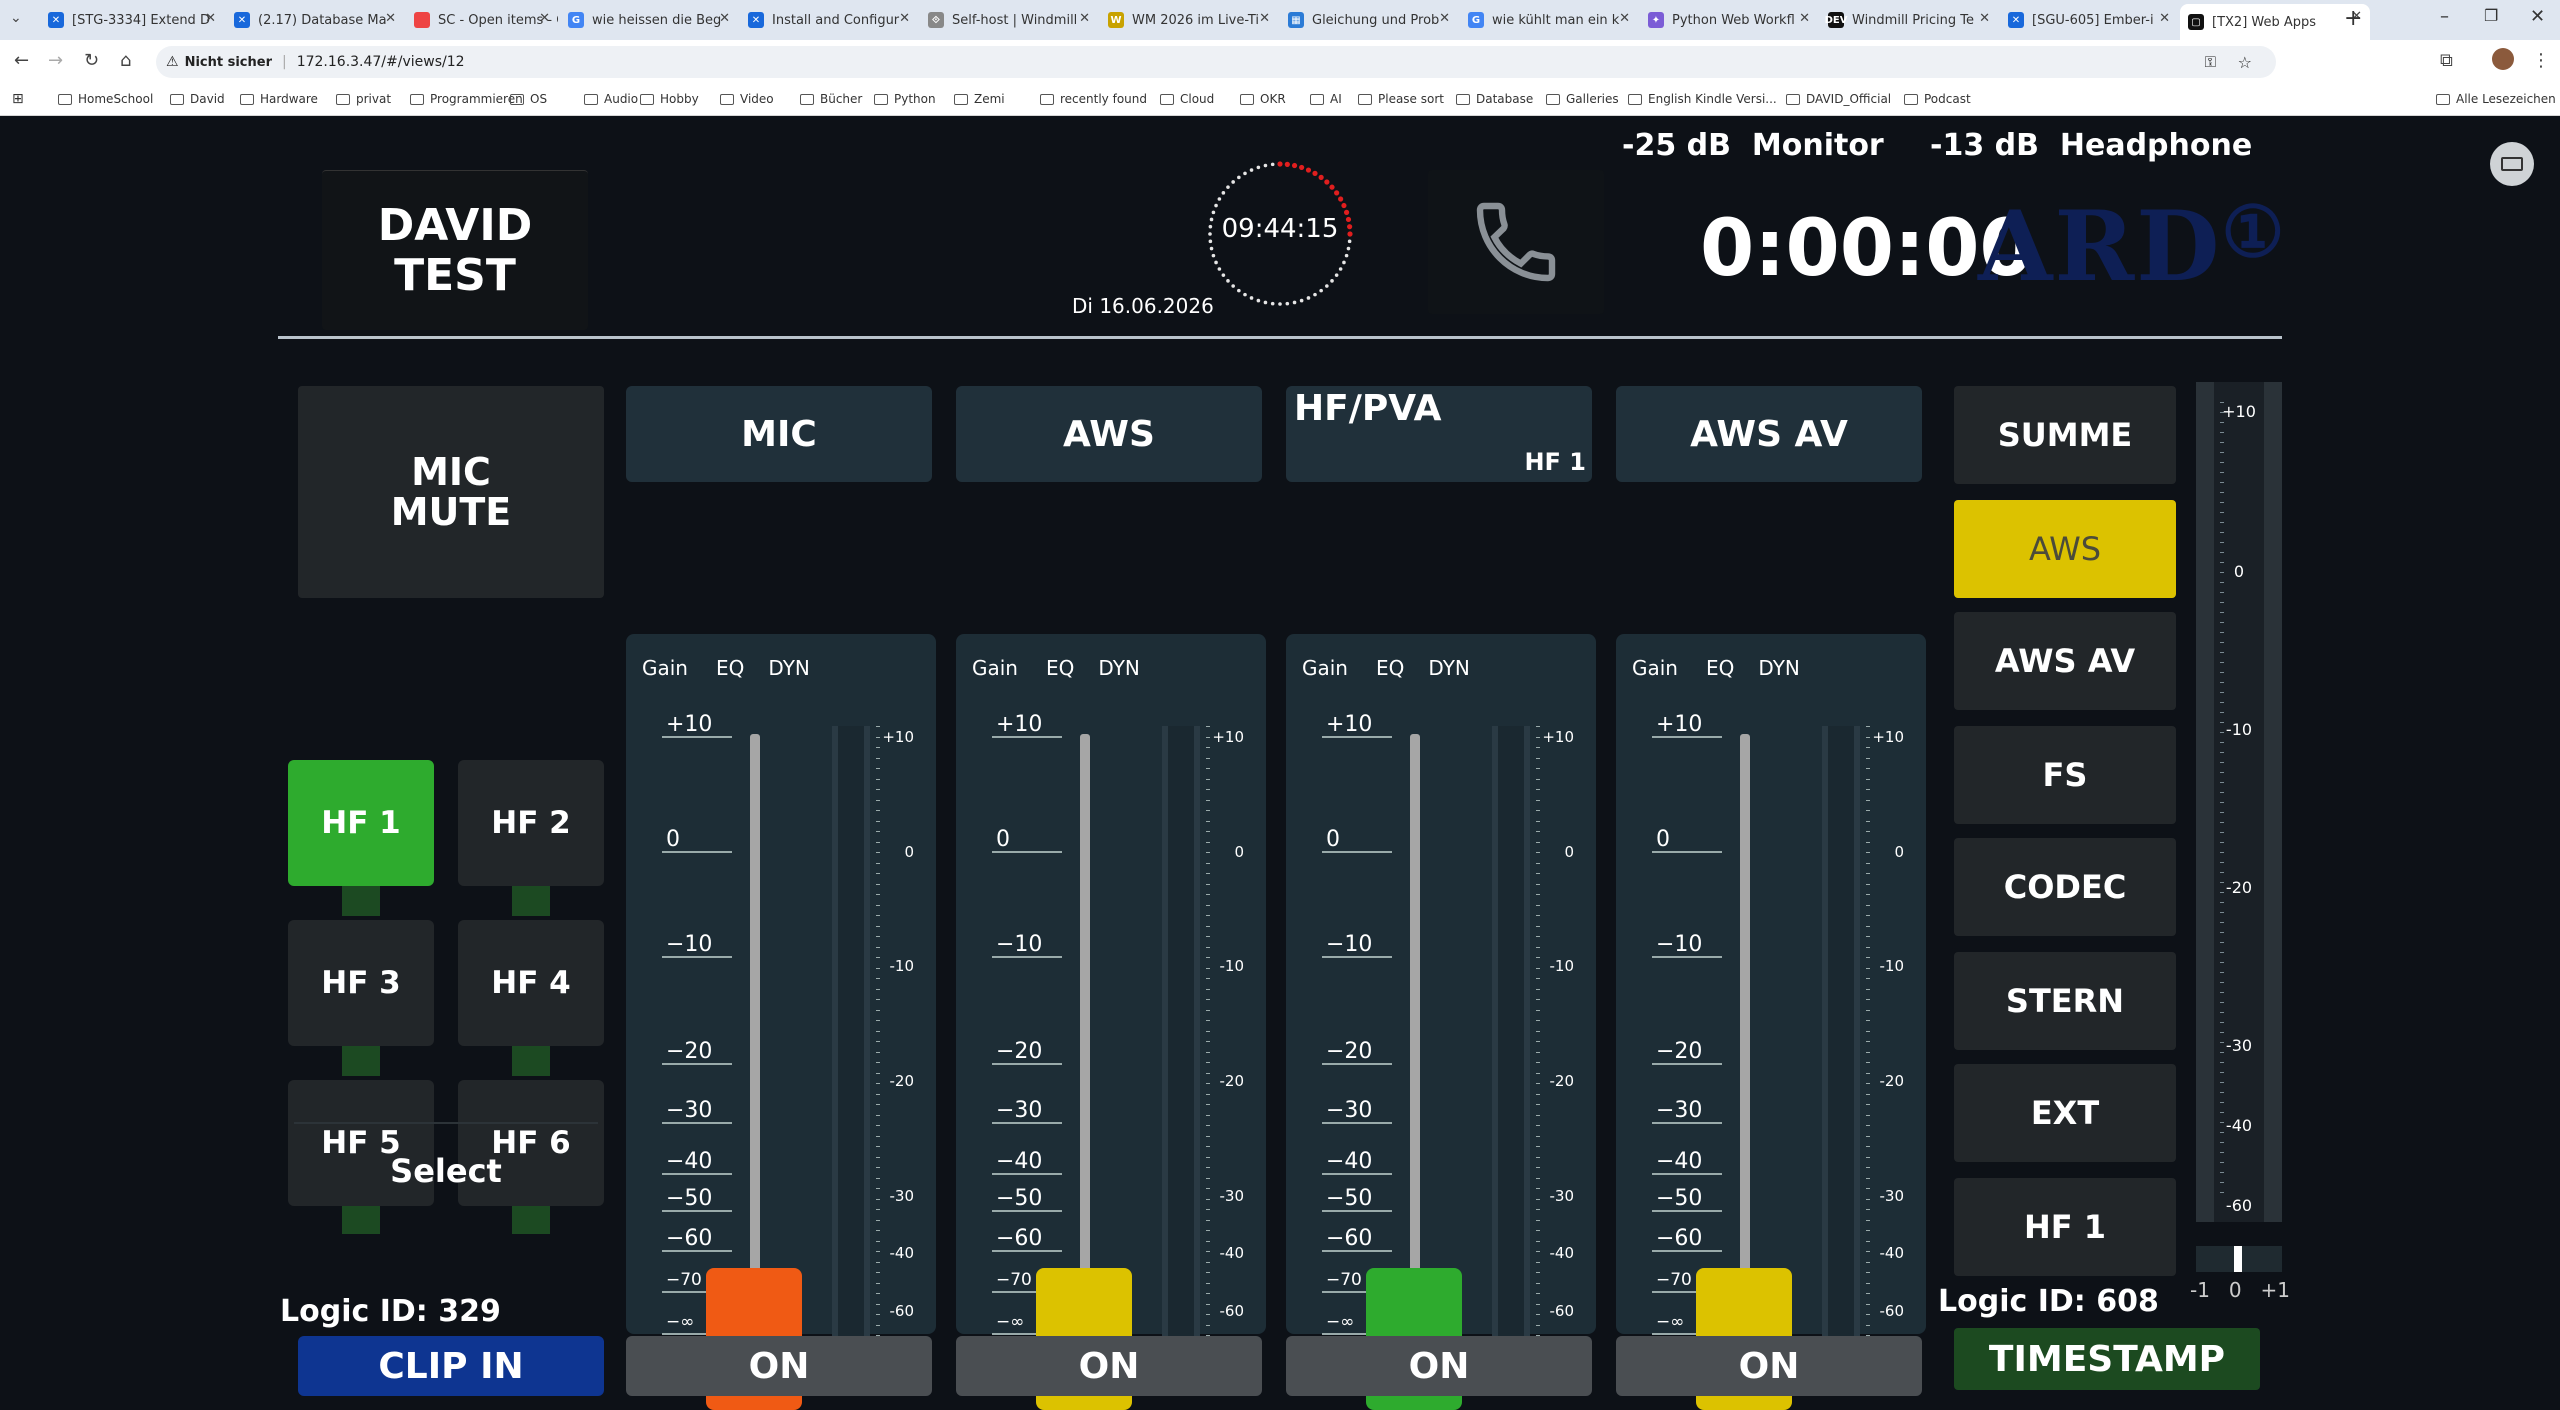 The image size is (2560, 1410). I want to click on bookmark-item: Zemi, so click(979, 99).